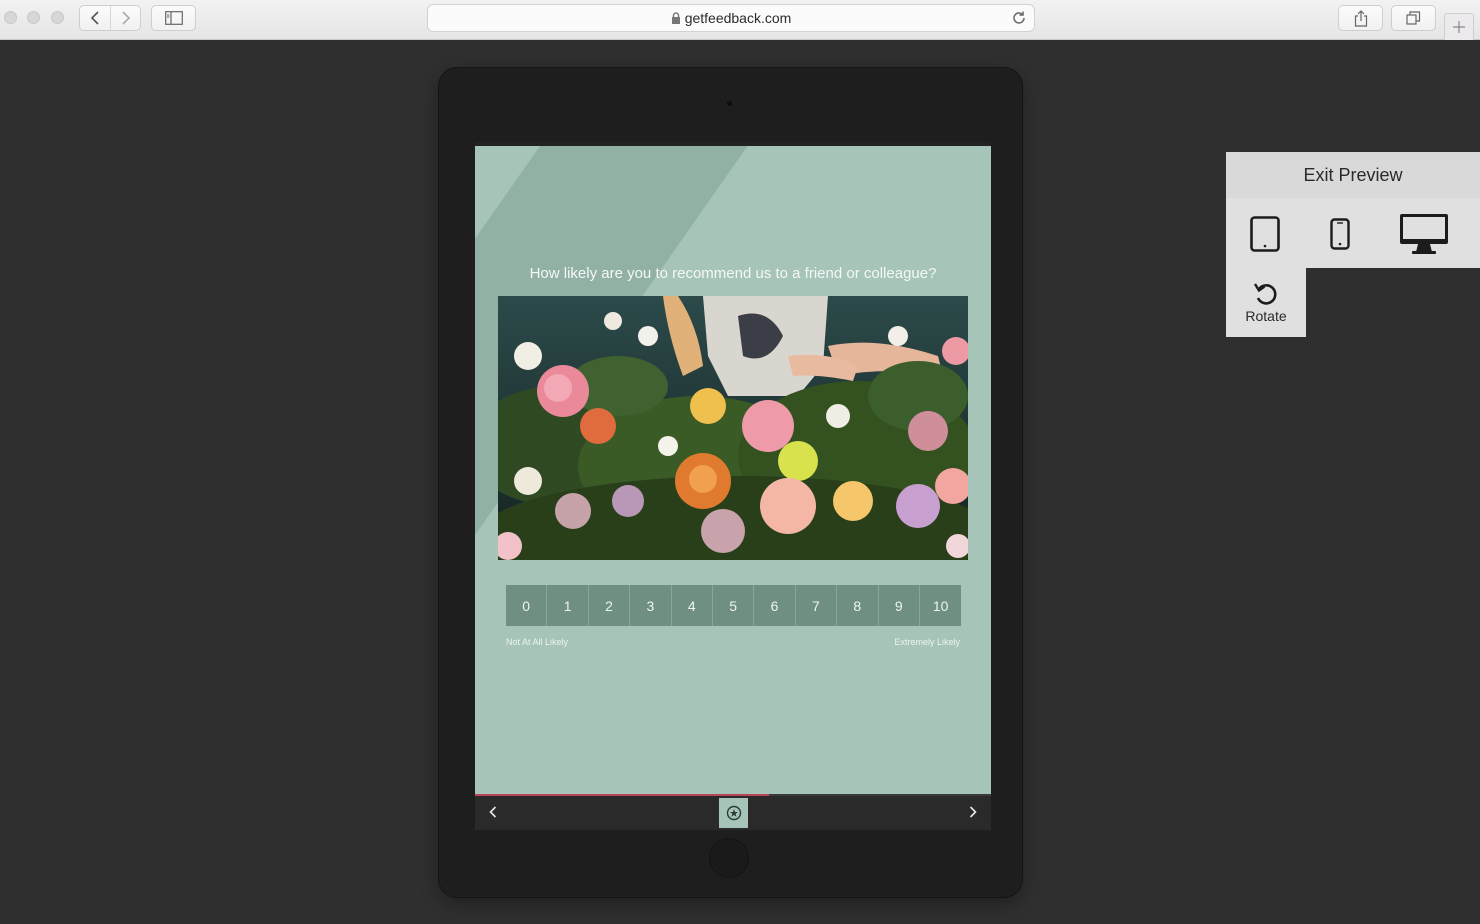  I want to click on scale-option-10: 10, so click(940, 605).